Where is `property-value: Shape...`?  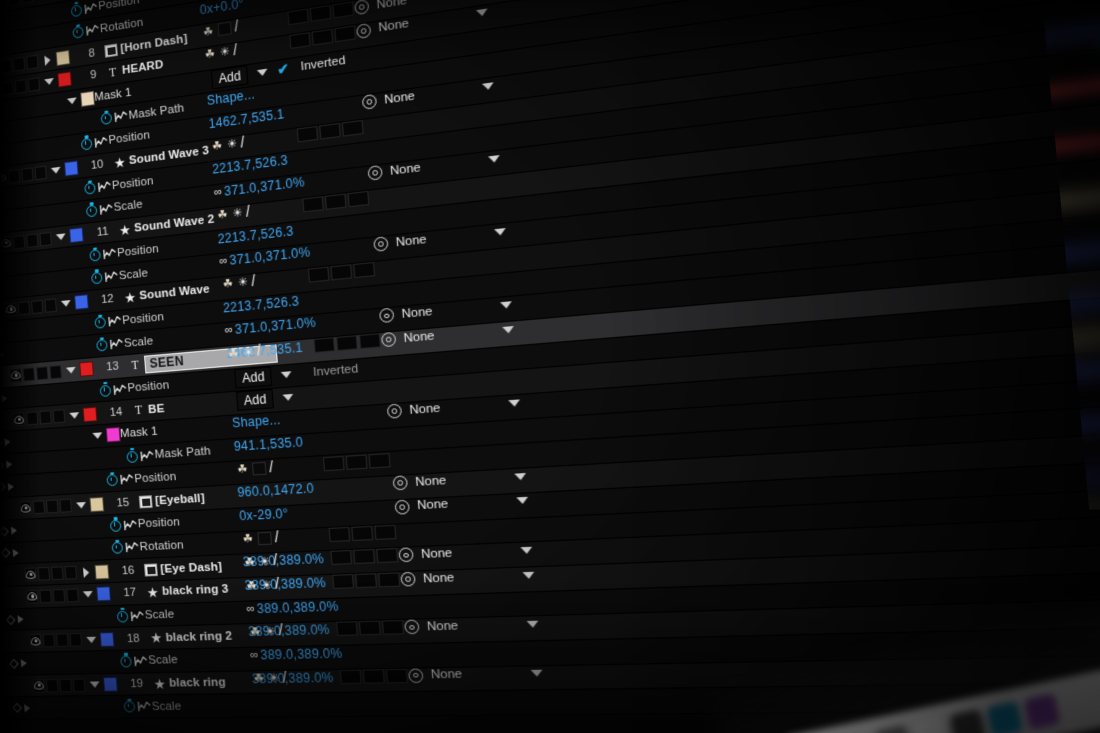
property-value: Shape... is located at coordinates (257, 421).